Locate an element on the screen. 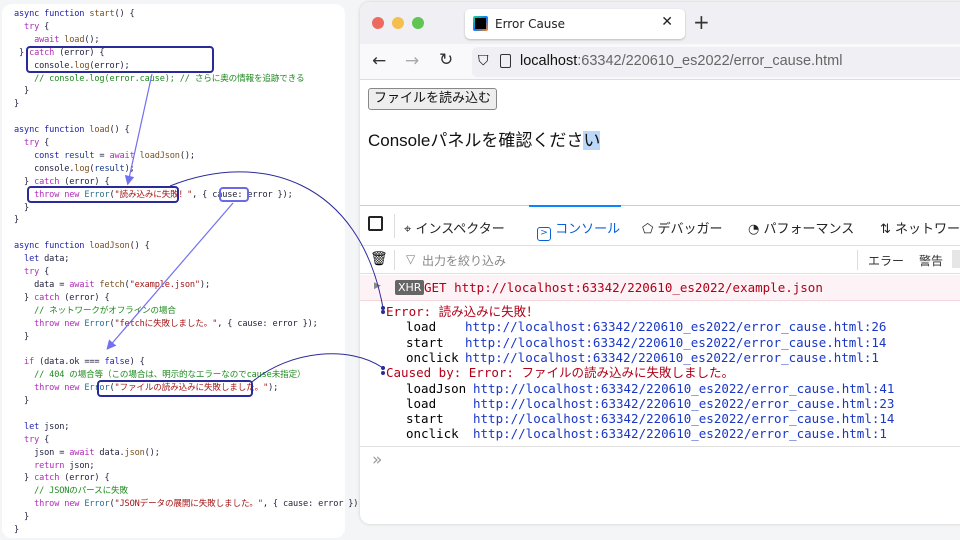 This screenshot has height=540, width=960. page-text-selected: い is located at coordinates (592, 140).